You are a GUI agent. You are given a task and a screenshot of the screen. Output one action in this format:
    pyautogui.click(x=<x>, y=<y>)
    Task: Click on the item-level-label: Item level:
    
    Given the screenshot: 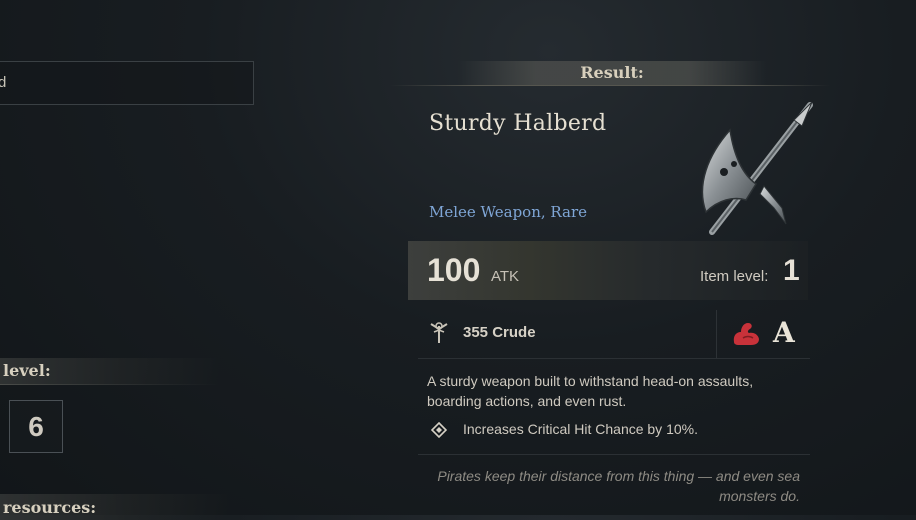 What is the action you would take?
    pyautogui.click(x=734, y=276)
    